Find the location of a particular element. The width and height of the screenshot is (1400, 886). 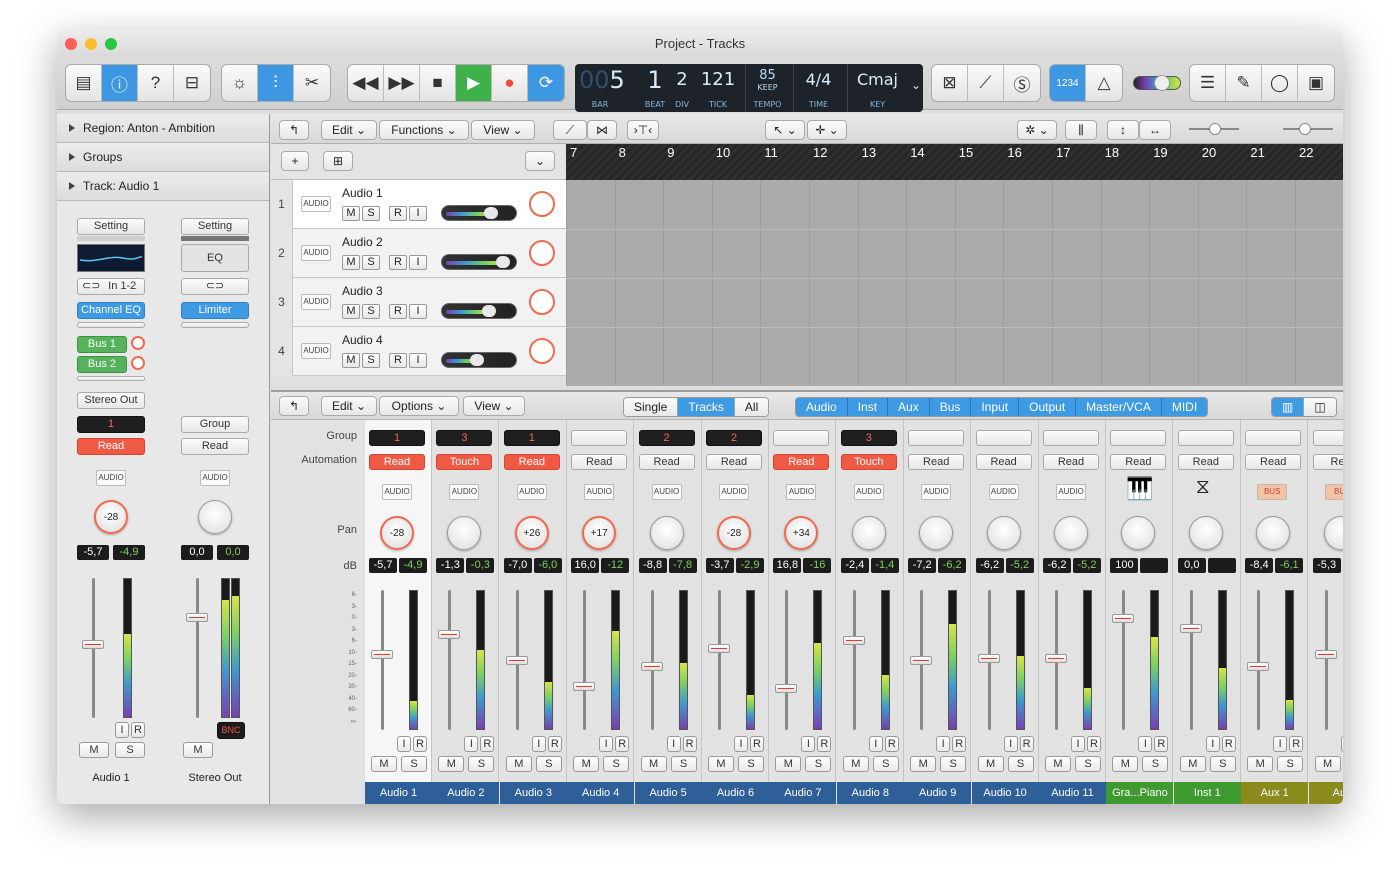

automation-icon: ⟋ is located at coordinates (570, 130).